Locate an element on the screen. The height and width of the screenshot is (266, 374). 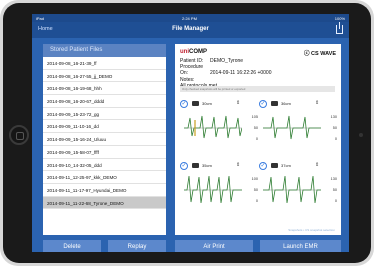
snapshot-depth: 35cm is located at coordinates (207, 165).